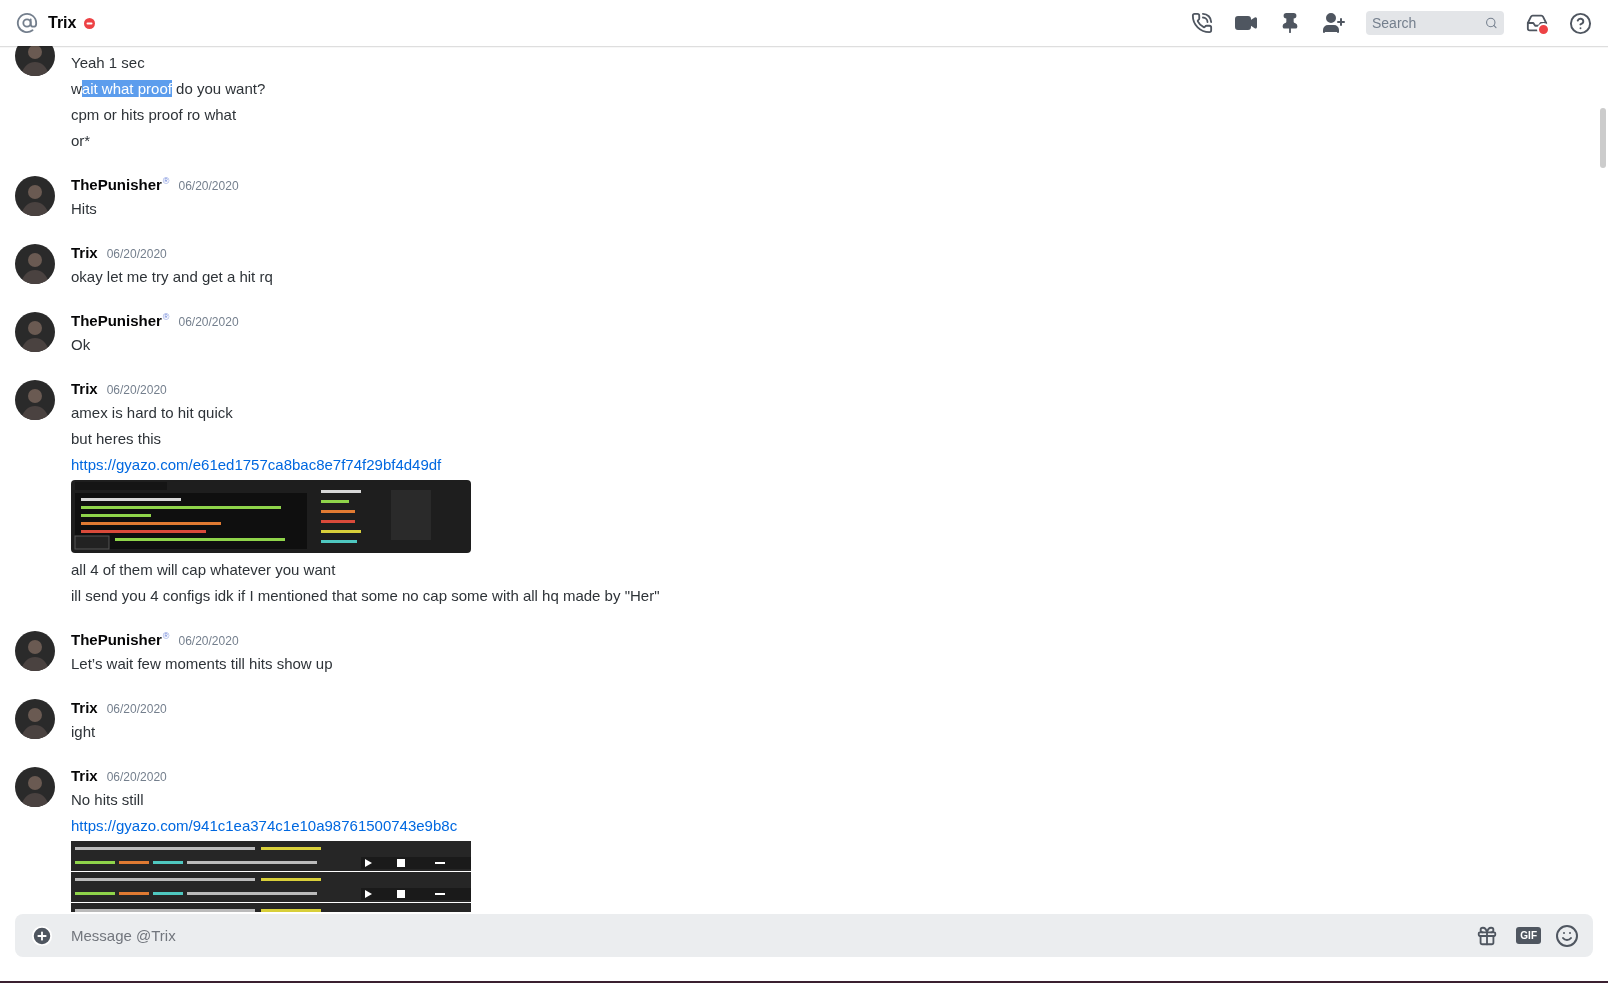 Image resolution: width=1608 pixels, height=983 pixels. What do you see at coordinates (1491, 23) in the screenshot?
I see `search-icon` at bounding box center [1491, 23].